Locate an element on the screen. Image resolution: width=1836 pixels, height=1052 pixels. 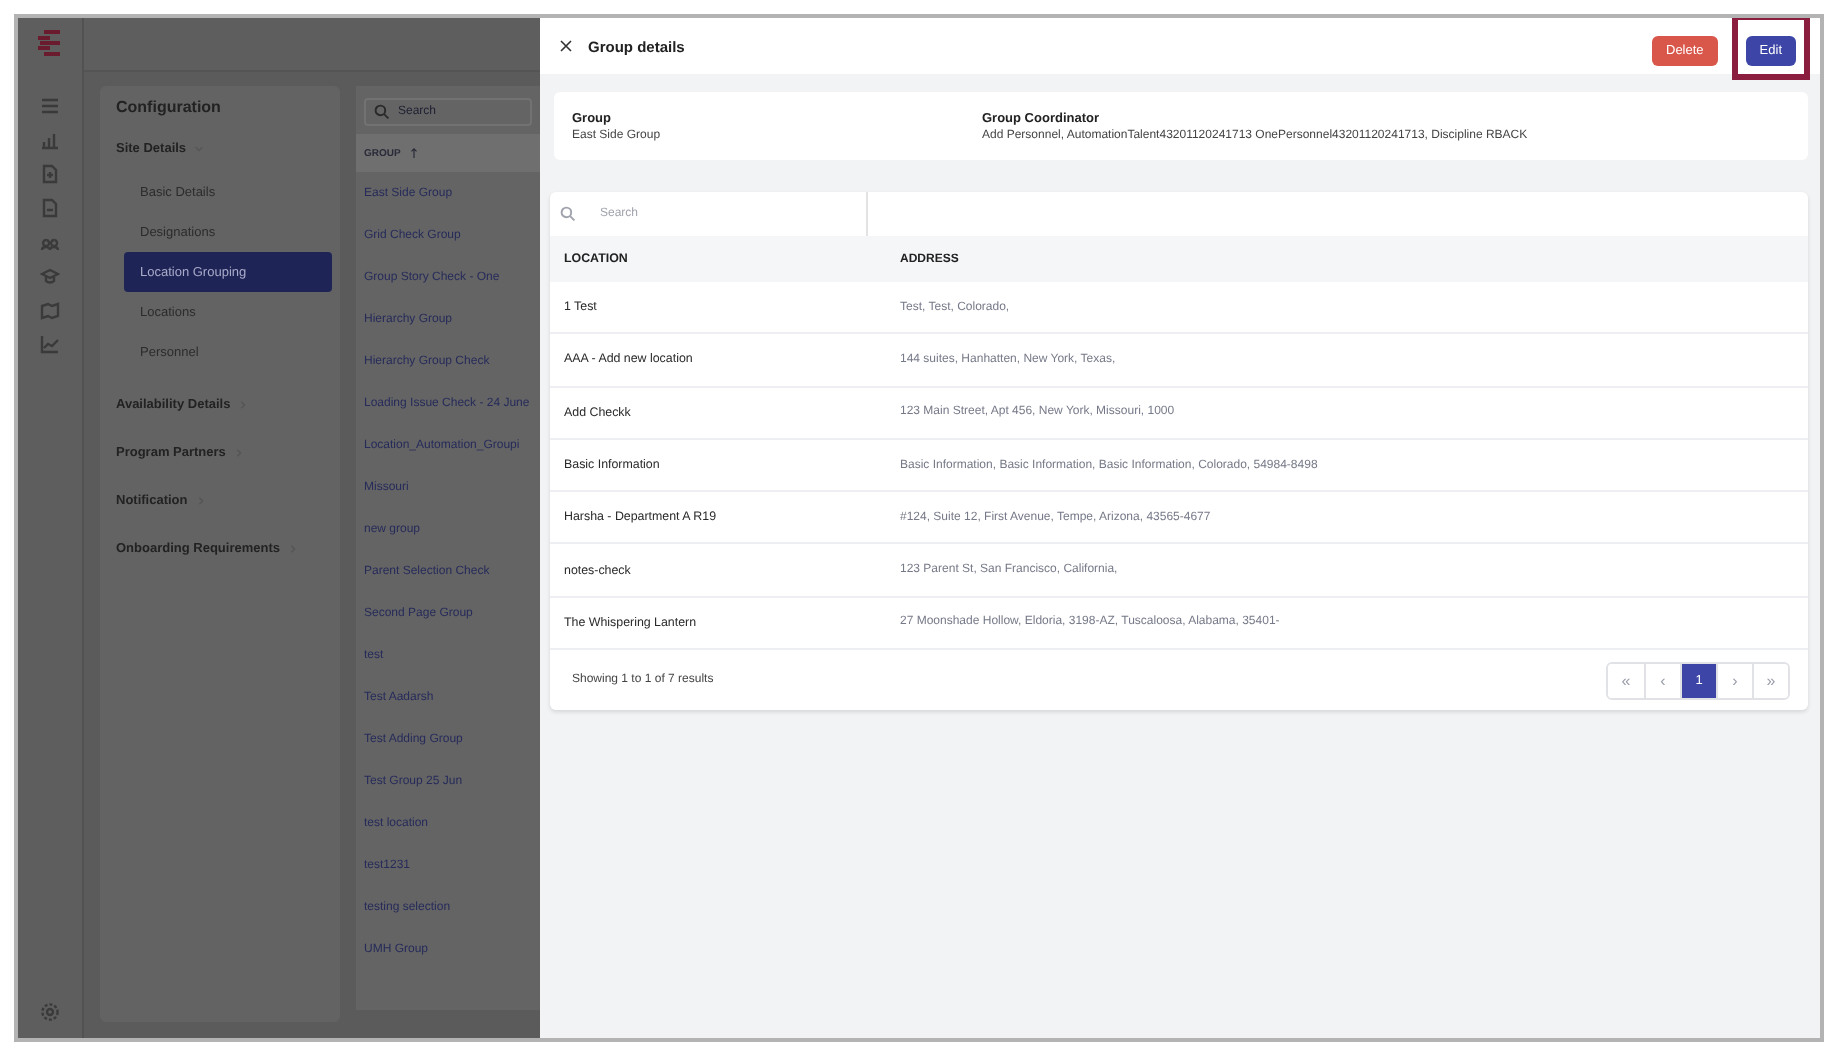
graduation-cap-icon is located at coordinates (50, 276).